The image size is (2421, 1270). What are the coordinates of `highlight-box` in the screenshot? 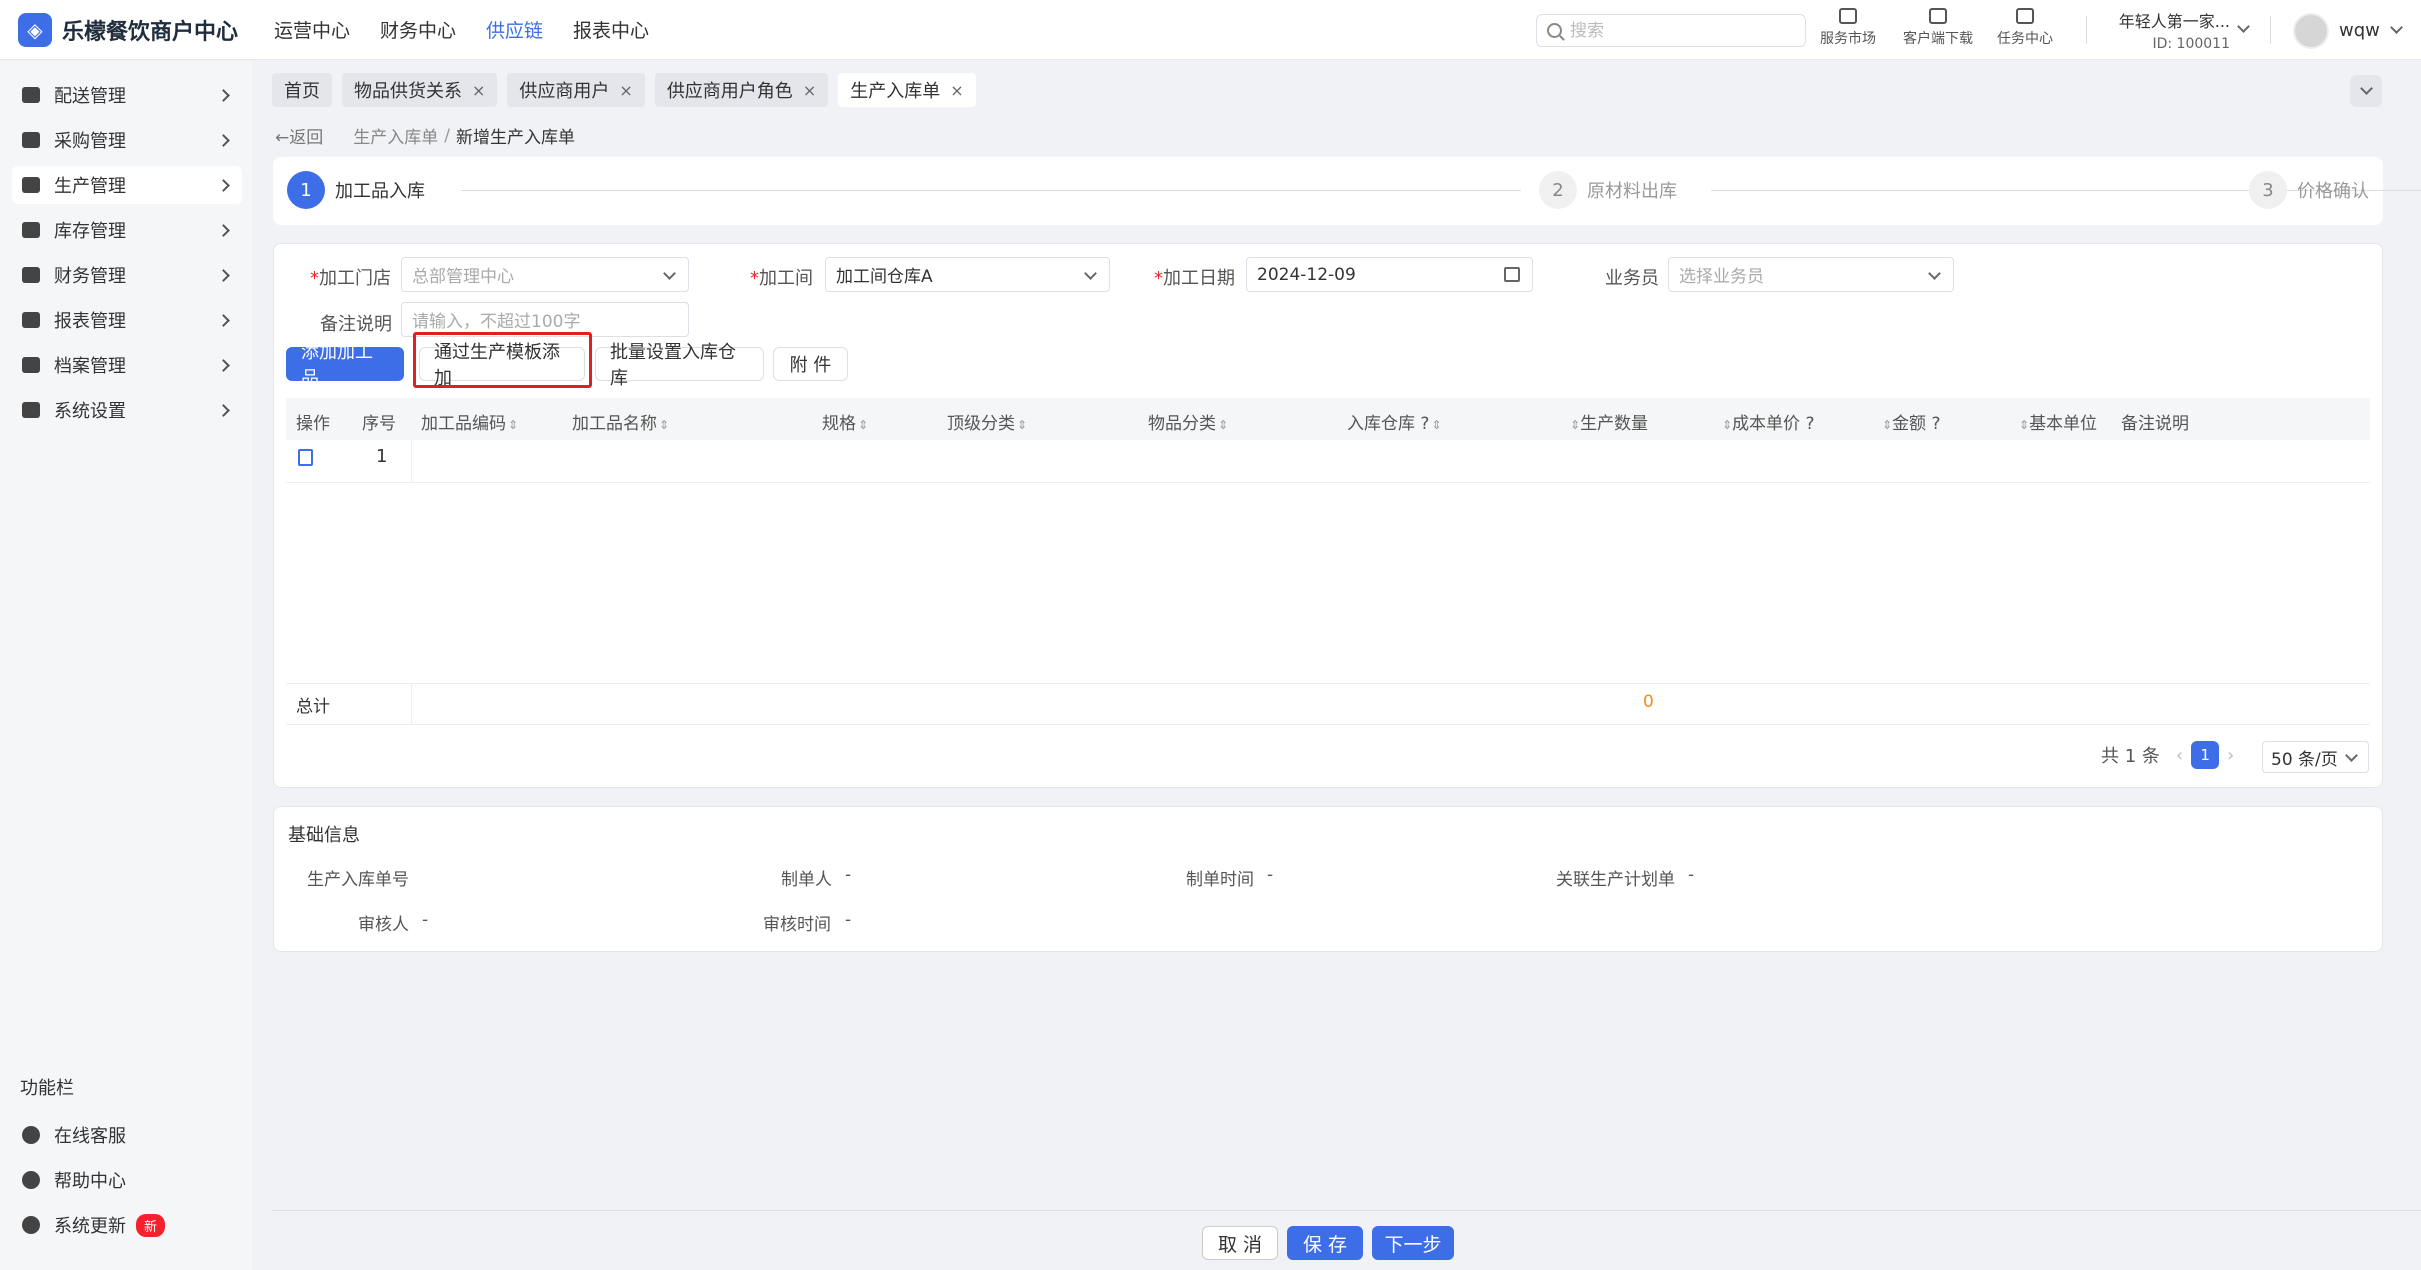 It's located at (502, 360).